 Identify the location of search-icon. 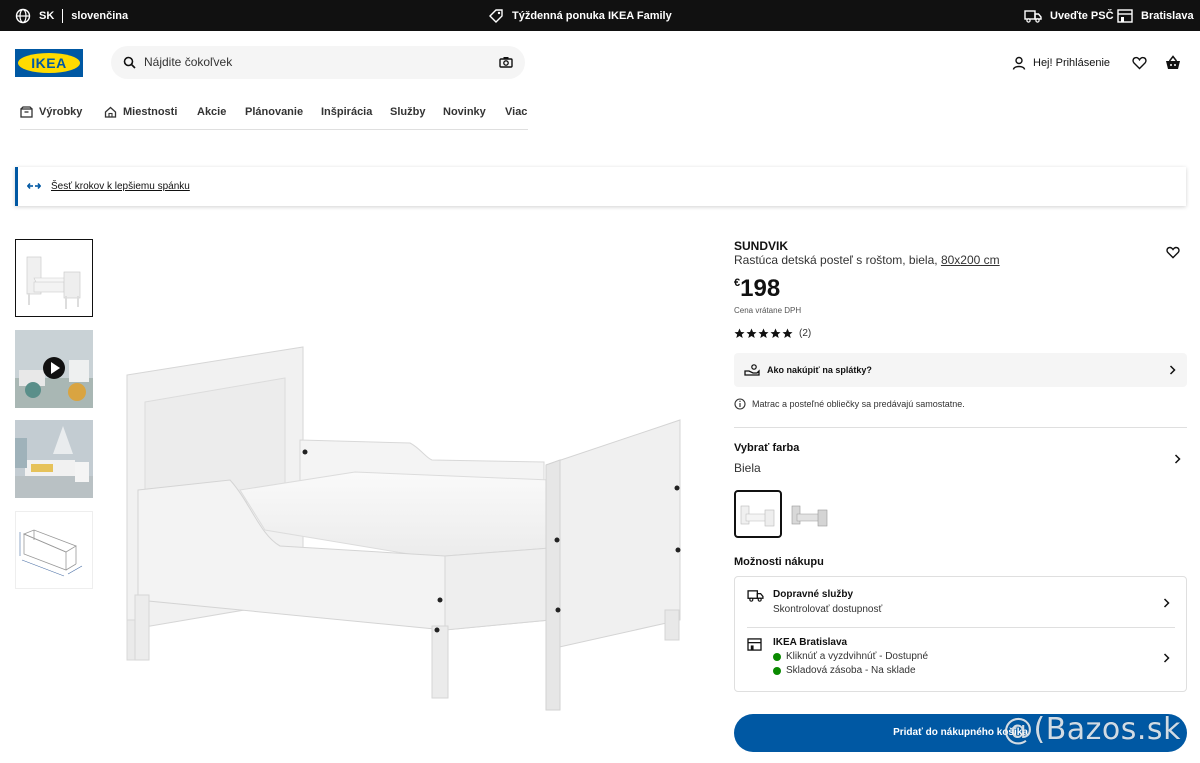
(129, 62).